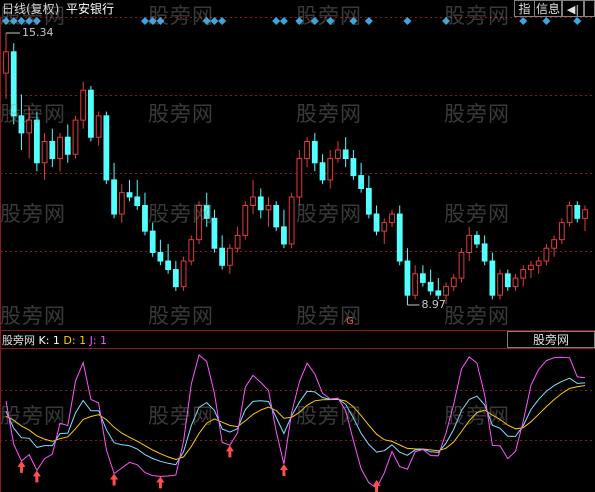 The width and height of the screenshot is (595, 492). What do you see at coordinates (589, 8) in the screenshot?
I see `panel-edge-handle` at bounding box center [589, 8].